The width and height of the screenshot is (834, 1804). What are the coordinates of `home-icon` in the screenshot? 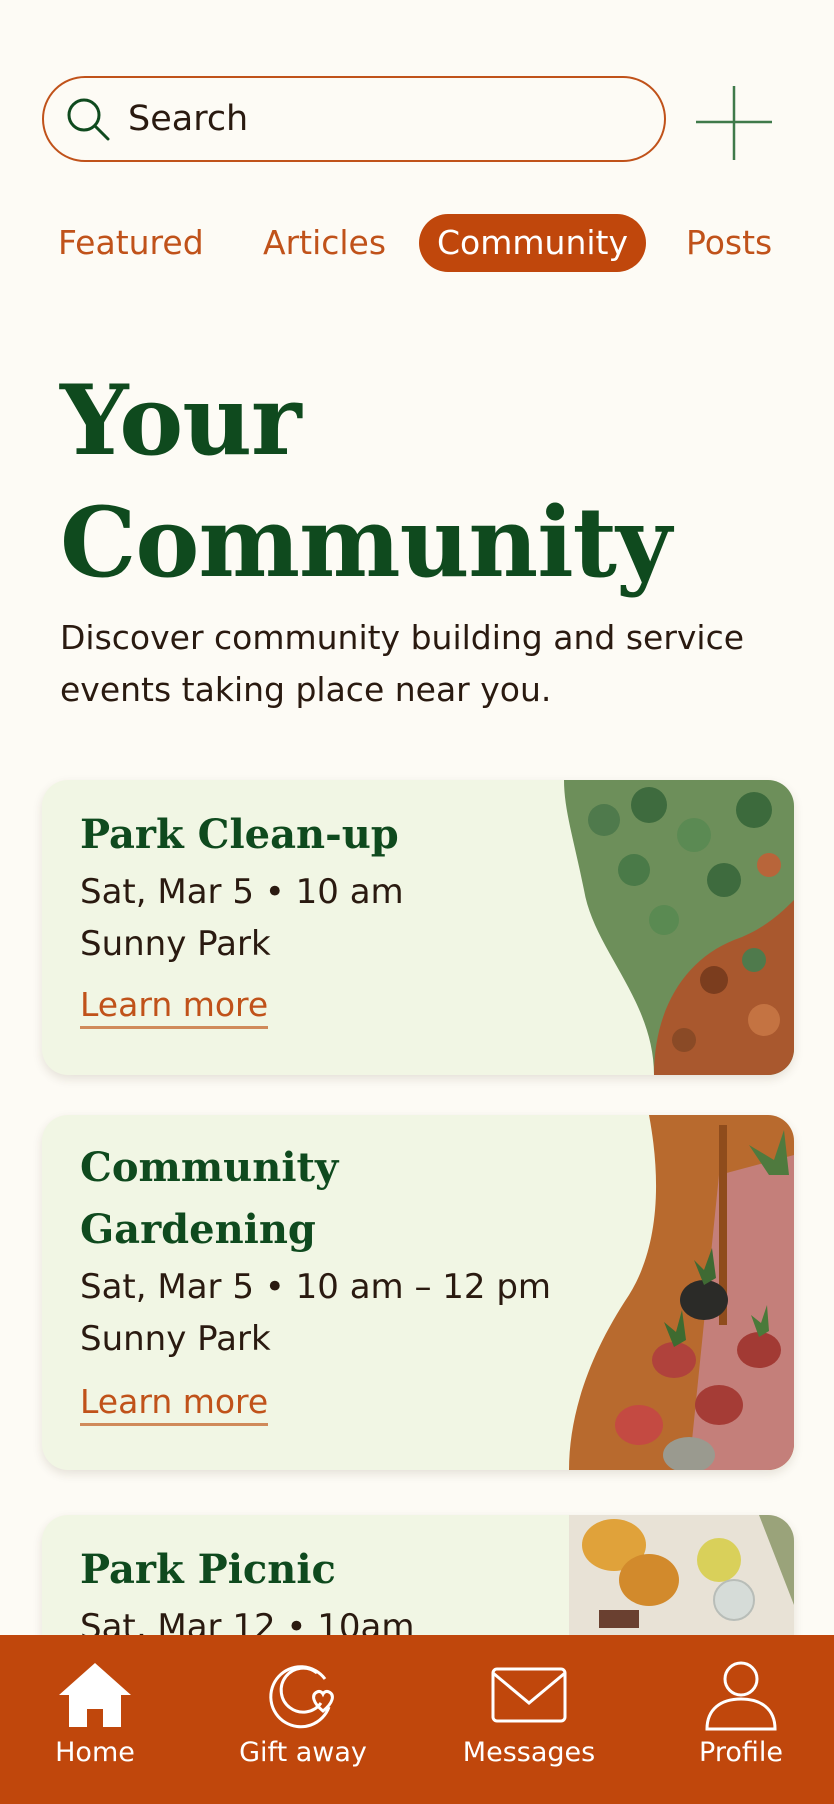 It's located at (95, 1695).